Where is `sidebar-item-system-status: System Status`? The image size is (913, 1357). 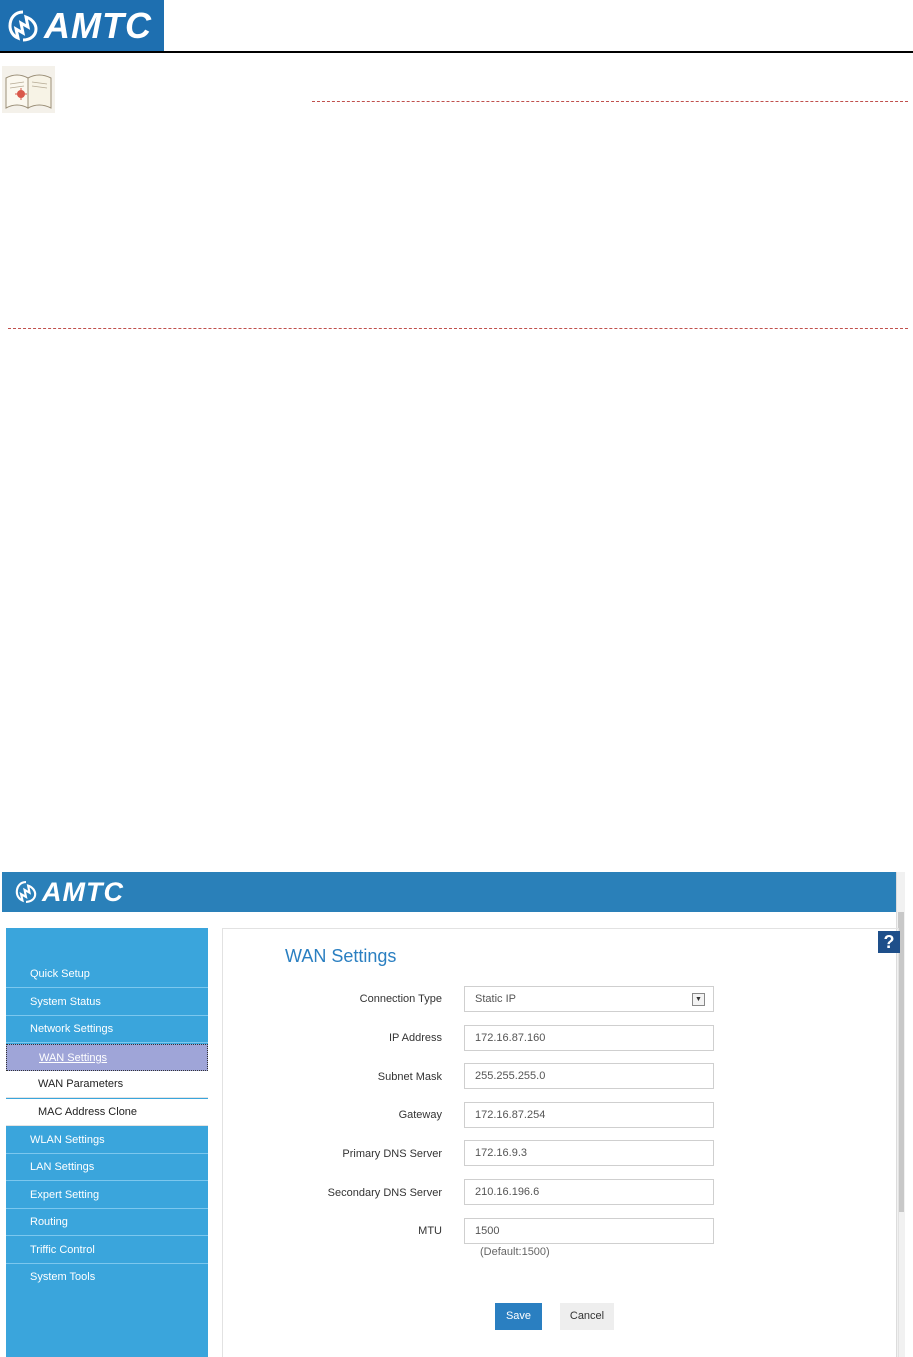 sidebar-item-system-status: System Status is located at coordinates (107, 1002).